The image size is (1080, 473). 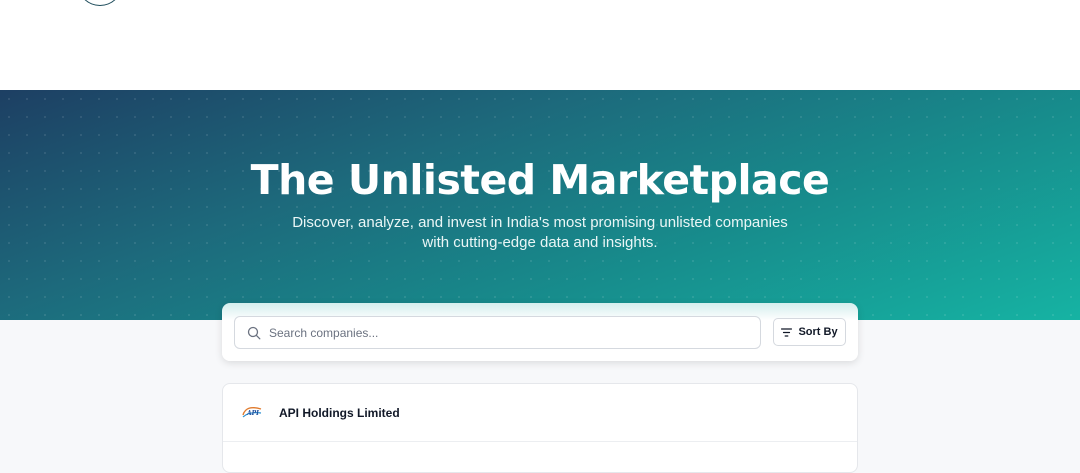 What do you see at coordinates (339, 413) in the screenshot?
I see `company-name: API Holdings Limited` at bounding box center [339, 413].